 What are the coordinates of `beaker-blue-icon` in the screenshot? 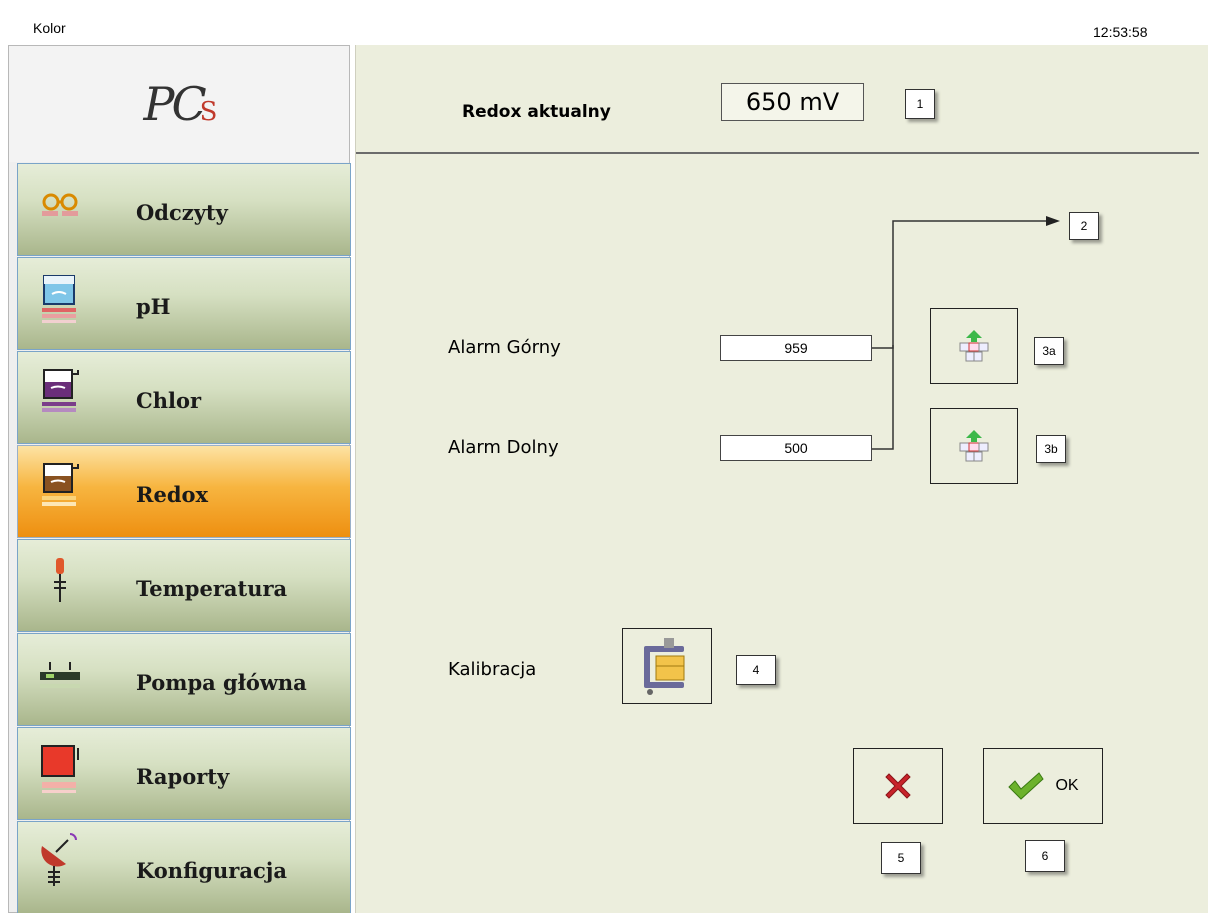 It's located at (59, 299).